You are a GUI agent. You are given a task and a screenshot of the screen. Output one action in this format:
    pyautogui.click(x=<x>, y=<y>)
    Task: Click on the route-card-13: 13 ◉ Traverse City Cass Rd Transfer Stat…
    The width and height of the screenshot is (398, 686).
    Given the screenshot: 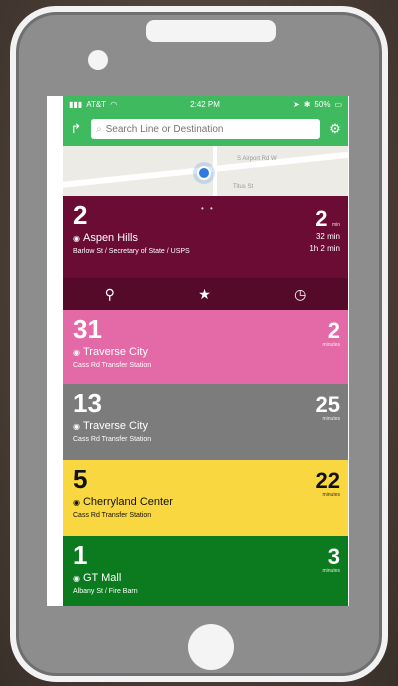 What is the action you would take?
    pyautogui.click(x=205, y=422)
    